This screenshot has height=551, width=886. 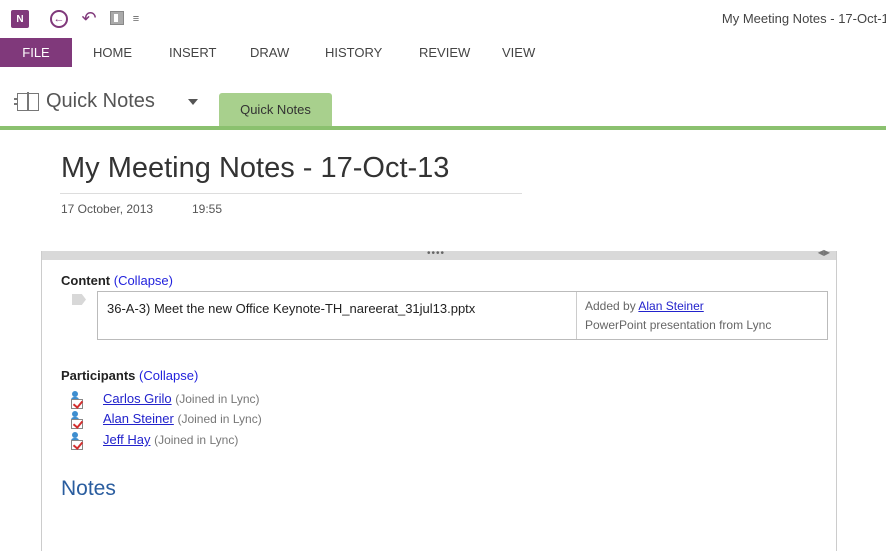 I want to click on participant-entry: Jeff Hay (Joined in Lync), so click(x=170, y=439).